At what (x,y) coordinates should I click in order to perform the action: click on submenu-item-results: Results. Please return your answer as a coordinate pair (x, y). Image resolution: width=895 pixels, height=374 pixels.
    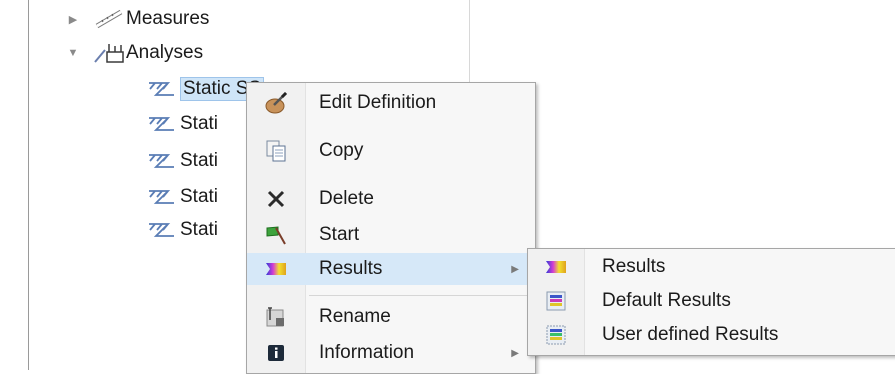
    Looking at the image, I should click on (711, 267).